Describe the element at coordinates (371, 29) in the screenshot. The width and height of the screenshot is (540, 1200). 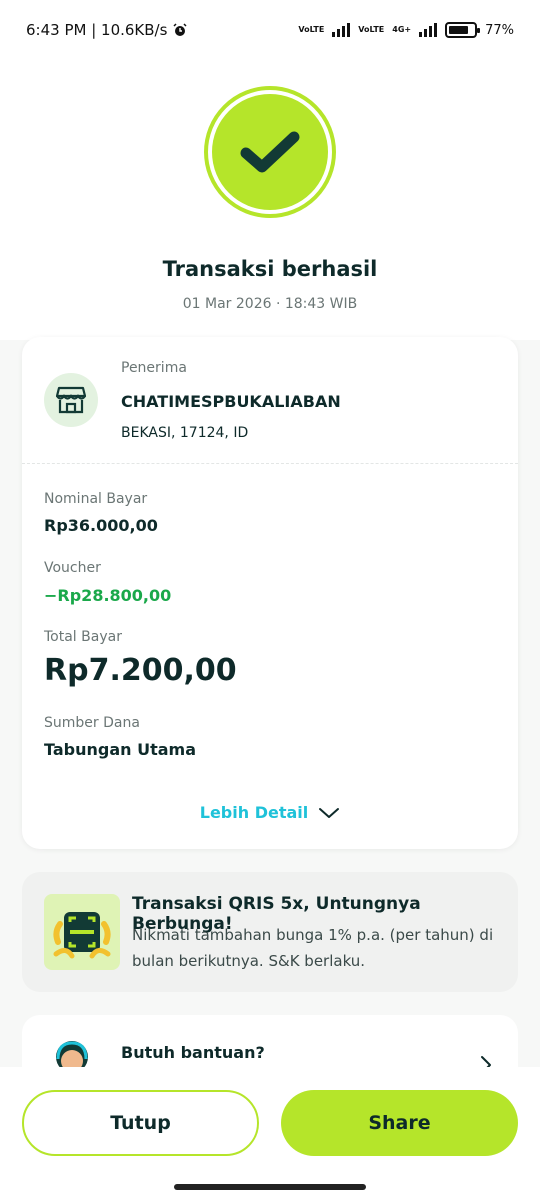
I see `volte-badge-2: VoLTE` at that location.